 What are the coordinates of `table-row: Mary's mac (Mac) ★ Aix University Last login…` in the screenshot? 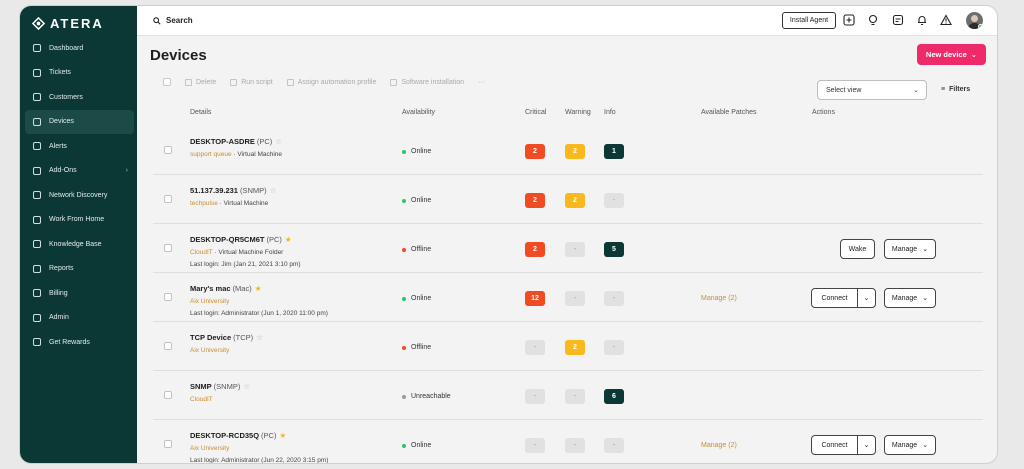 It's located at (568, 297).